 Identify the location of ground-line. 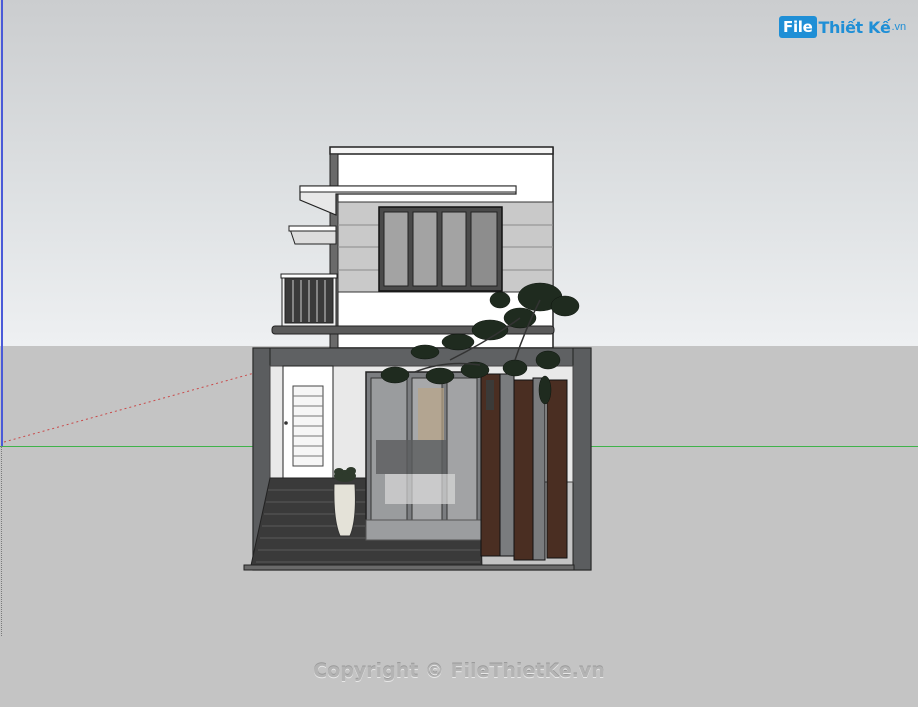
(409, 567).